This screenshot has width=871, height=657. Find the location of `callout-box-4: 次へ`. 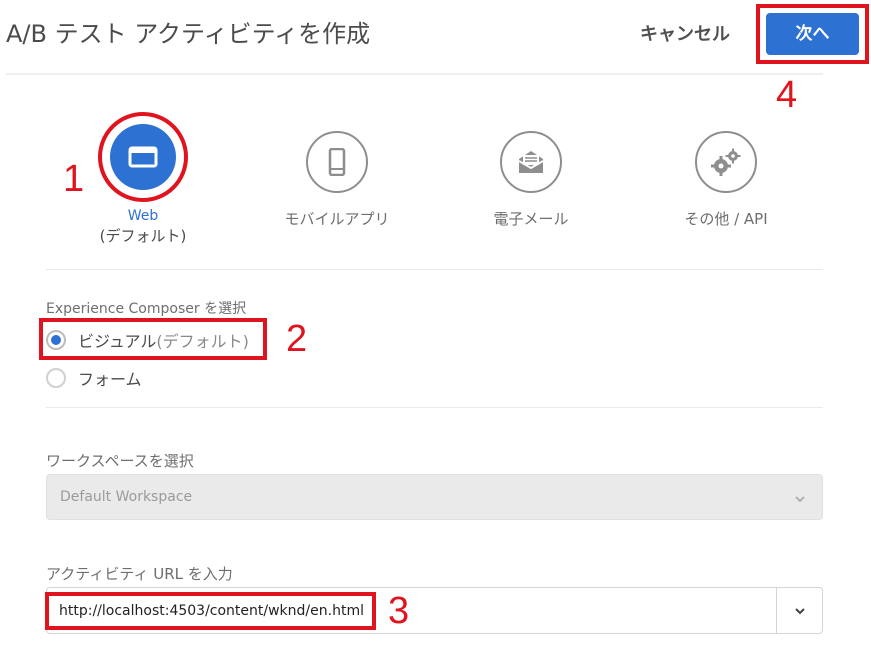

callout-box-4: 次へ is located at coordinates (812, 34).